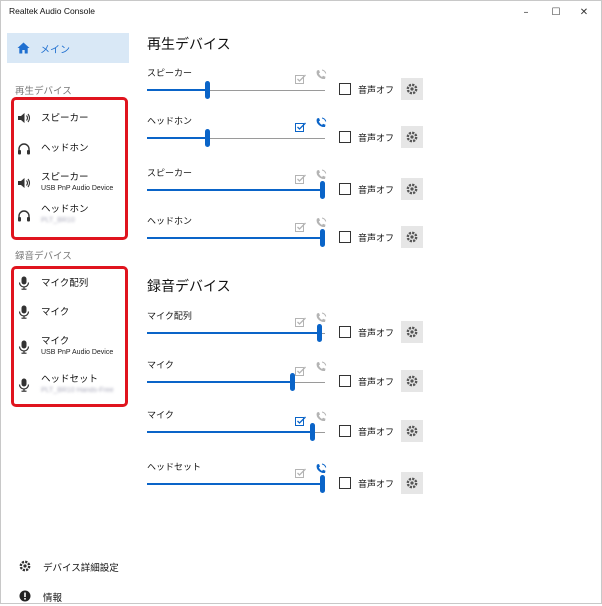 The width and height of the screenshot is (602, 606). I want to click on sidebar-item-info: 情報, so click(40, 596).